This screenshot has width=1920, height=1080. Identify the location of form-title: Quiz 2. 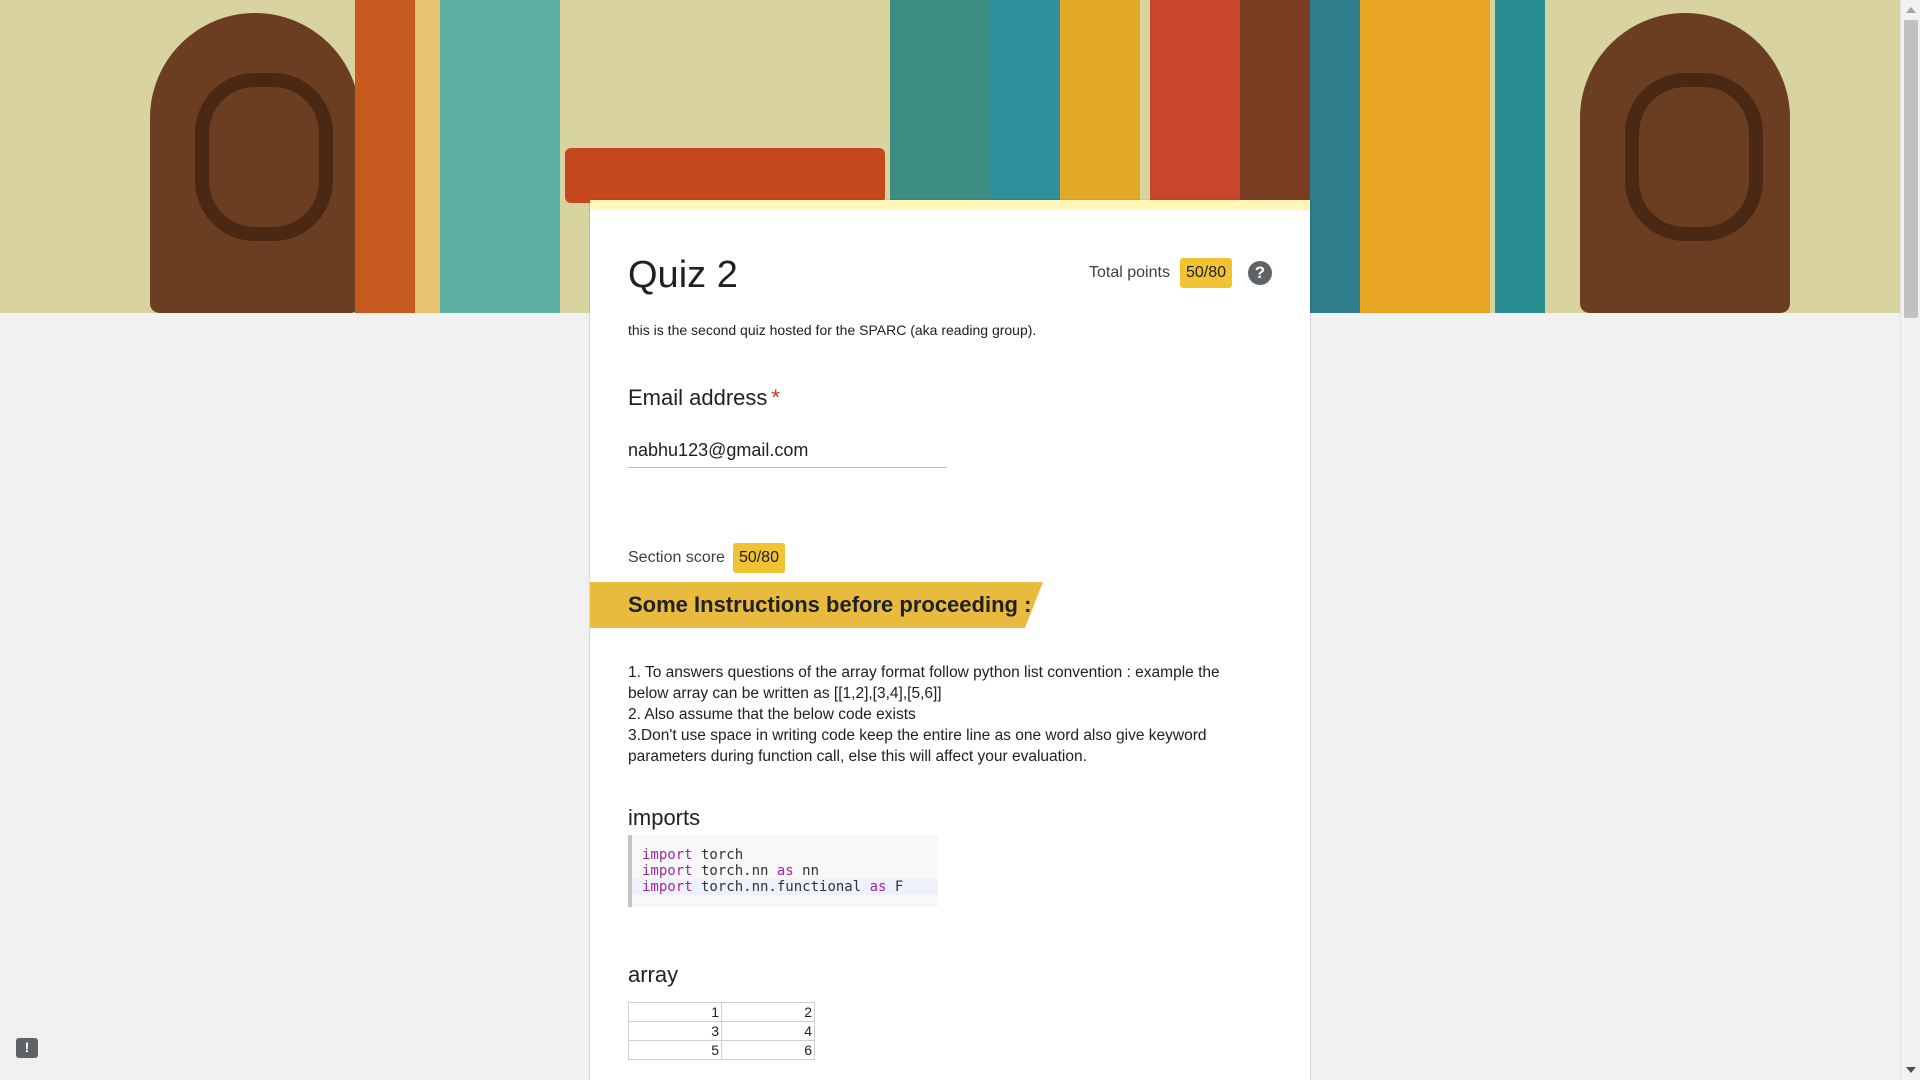
(683, 275).